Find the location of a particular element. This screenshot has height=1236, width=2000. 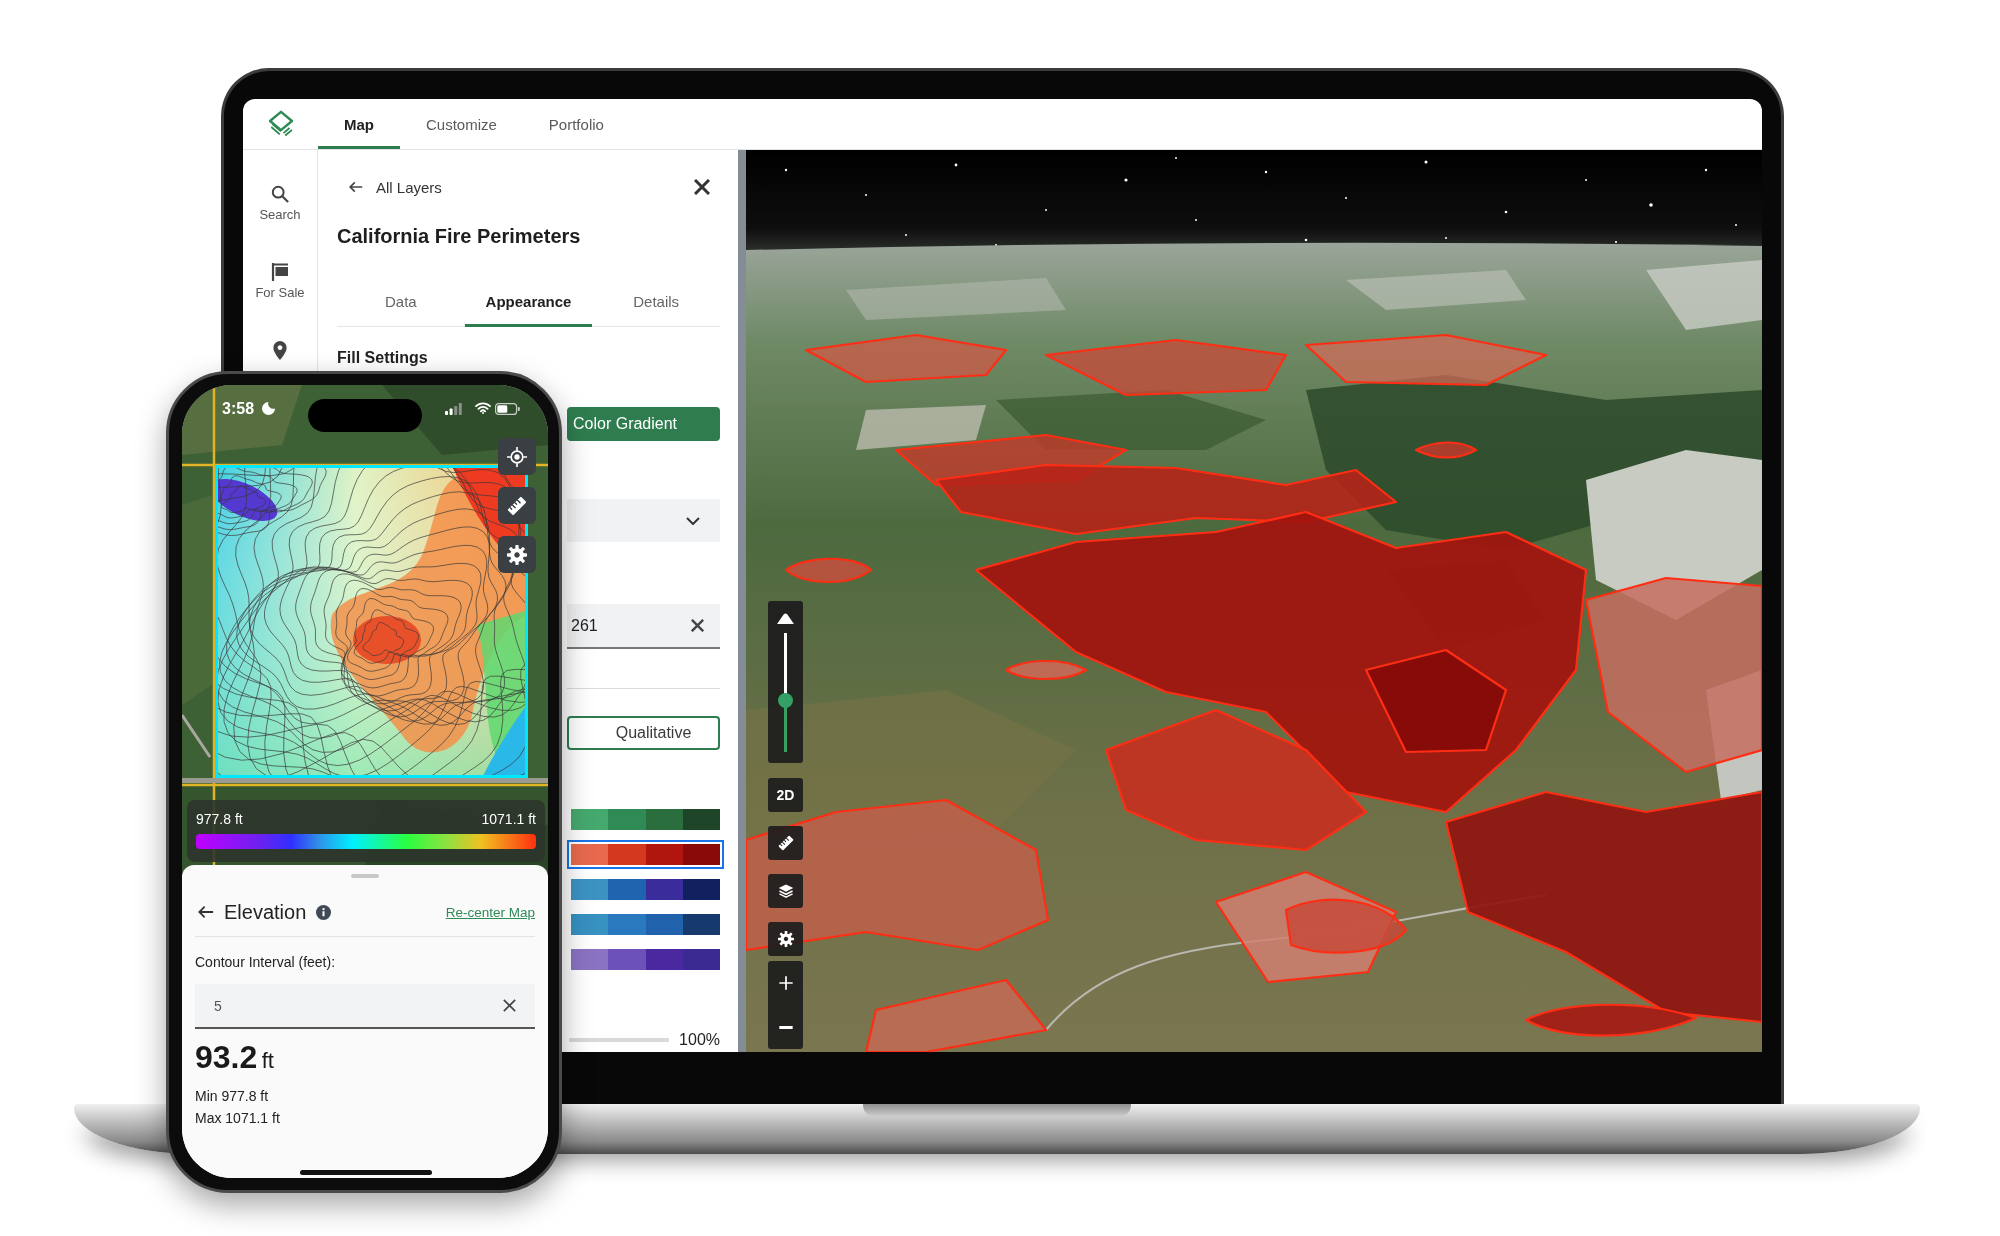

segment-button: Color Gradient is located at coordinates (643, 424).